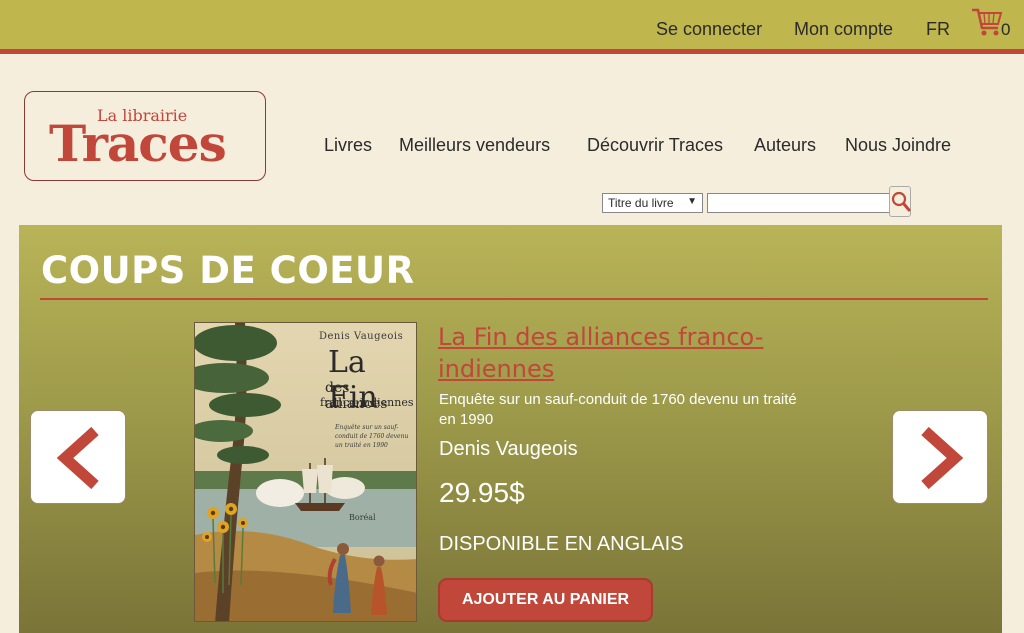 The width and height of the screenshot is (1024, 633). I want to click on cover-publisher: Boréal, so click(362, 517).